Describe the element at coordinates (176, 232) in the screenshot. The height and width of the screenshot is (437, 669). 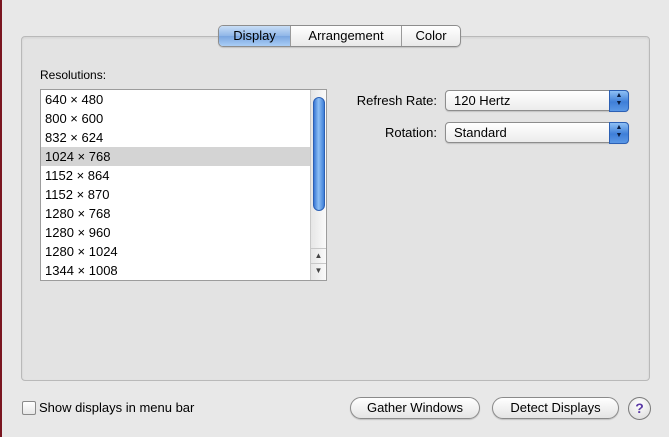
I see `list-item: 1280 × 960` at that location.